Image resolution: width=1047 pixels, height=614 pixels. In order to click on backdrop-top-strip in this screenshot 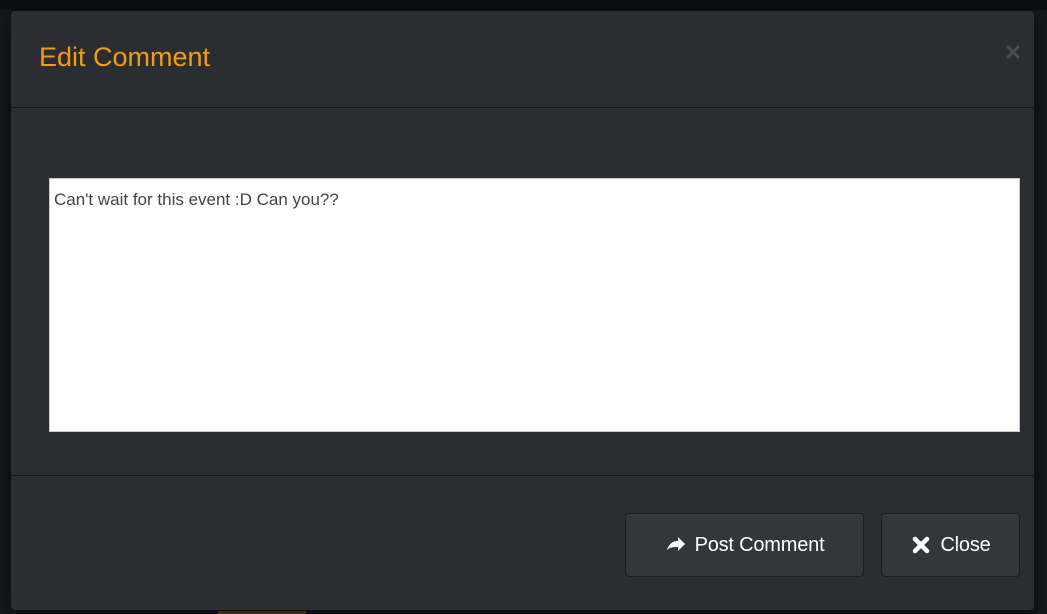, I will do `click(523, 5)`.